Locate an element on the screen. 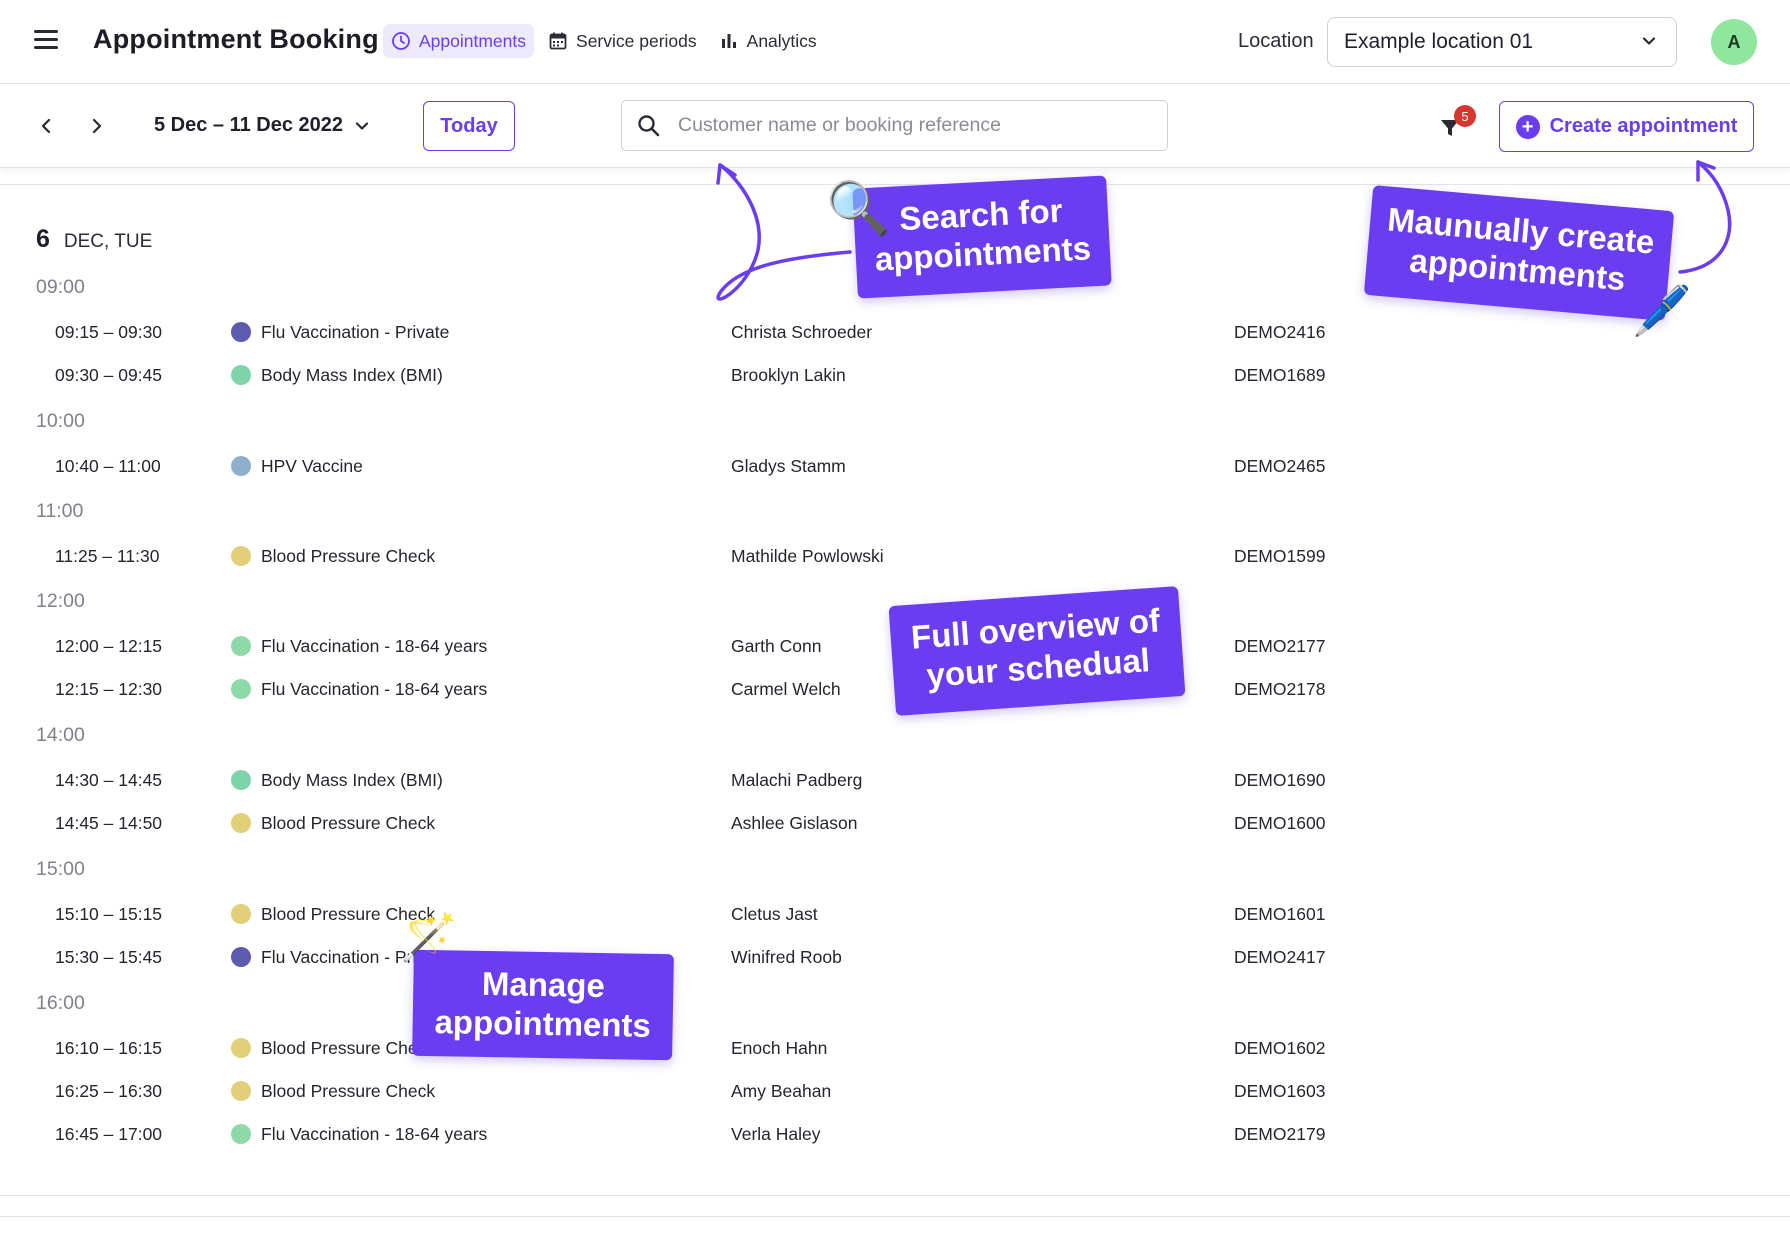  customer-name: Ashlee Gislason is located at coordinates (794, 822).